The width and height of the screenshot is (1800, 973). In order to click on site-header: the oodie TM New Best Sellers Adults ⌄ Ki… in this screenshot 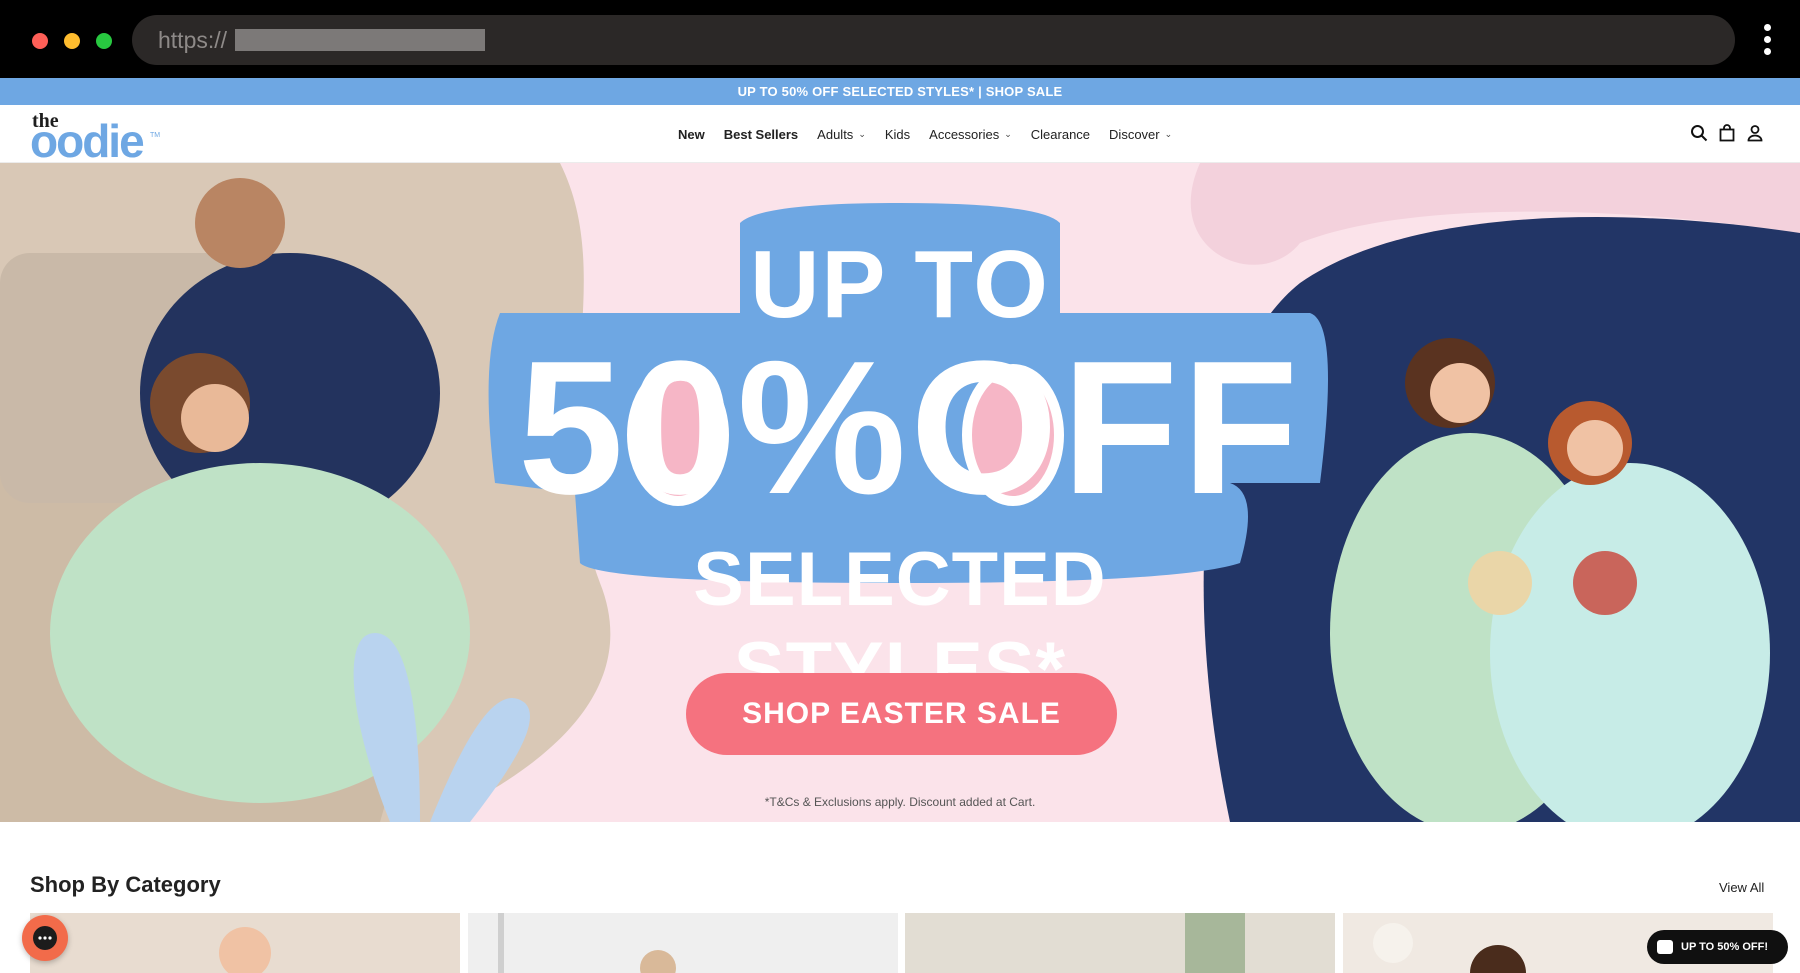, I will do `click(900, 134)`.